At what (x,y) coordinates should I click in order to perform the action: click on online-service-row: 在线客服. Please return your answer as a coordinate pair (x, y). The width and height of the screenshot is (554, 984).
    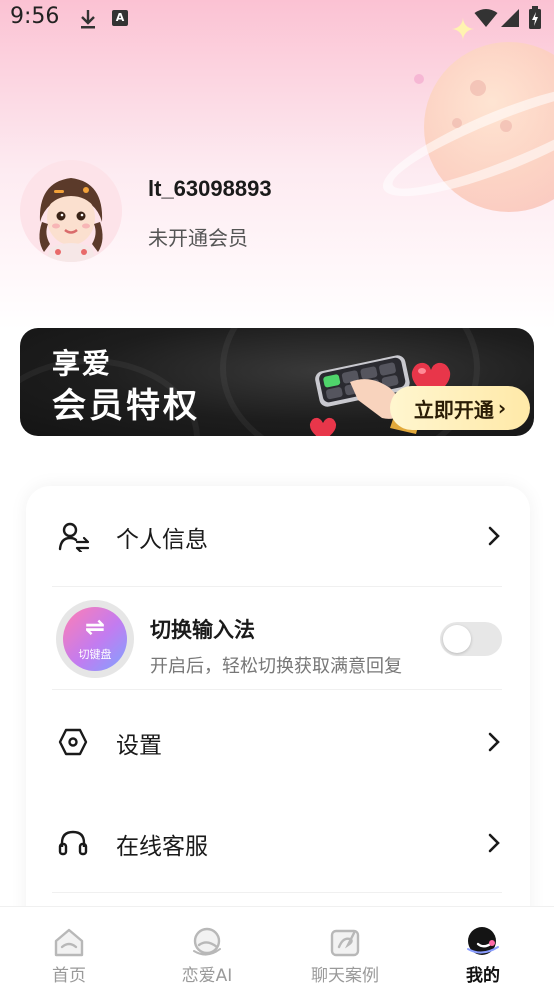
    Looking at the image, I should click on (278, 841).